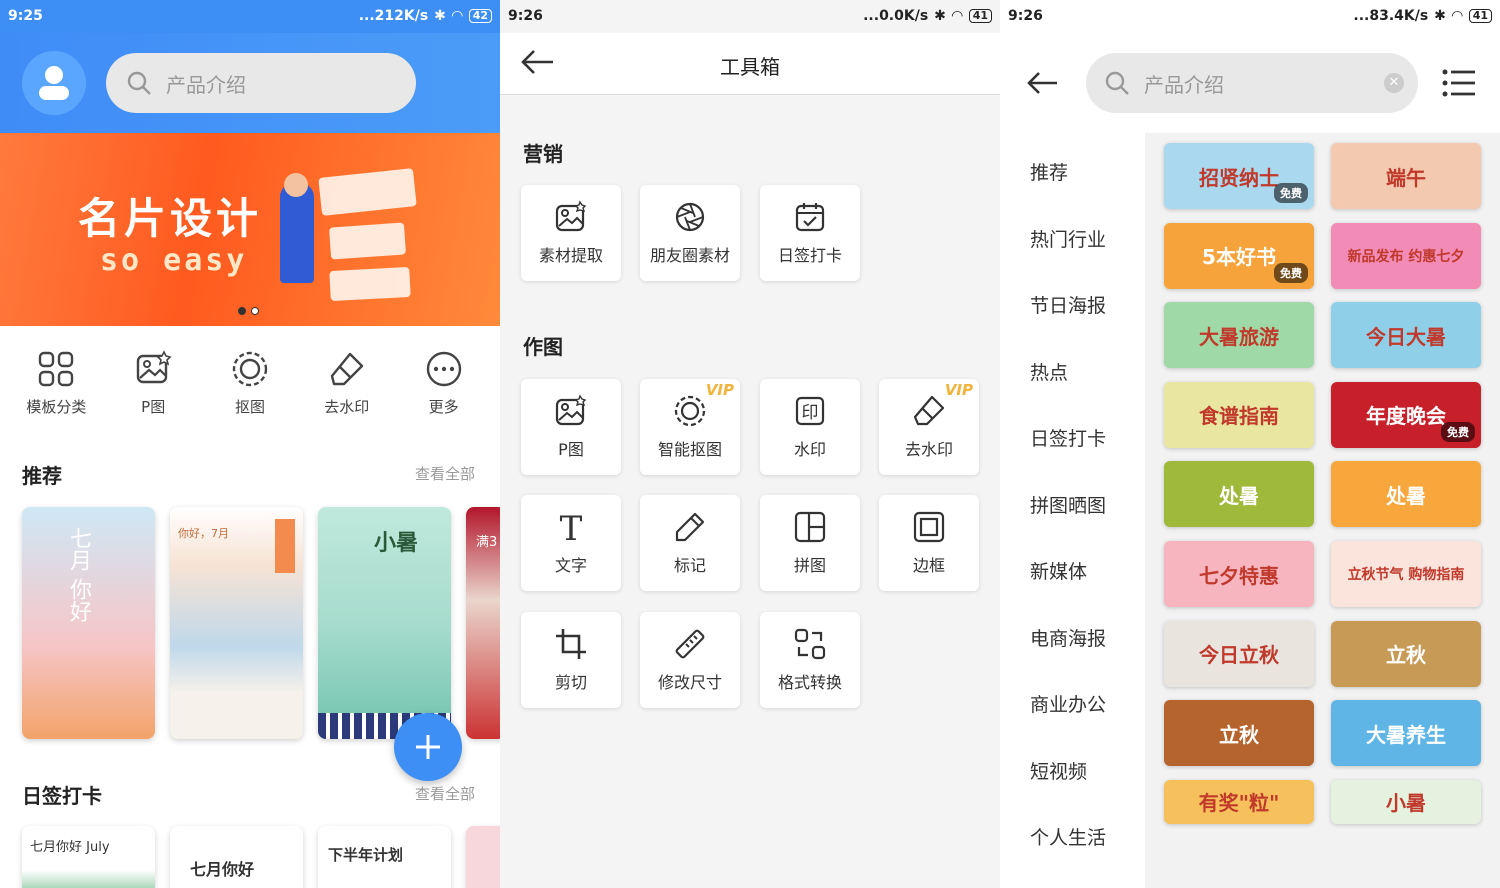 Image resolution: width=1500 pixels, height=888 pixels. What do you see at coordinates (957, 16) in the screenshot?
I see `wifi-icon: ◠` at bounding box center [957, 16].